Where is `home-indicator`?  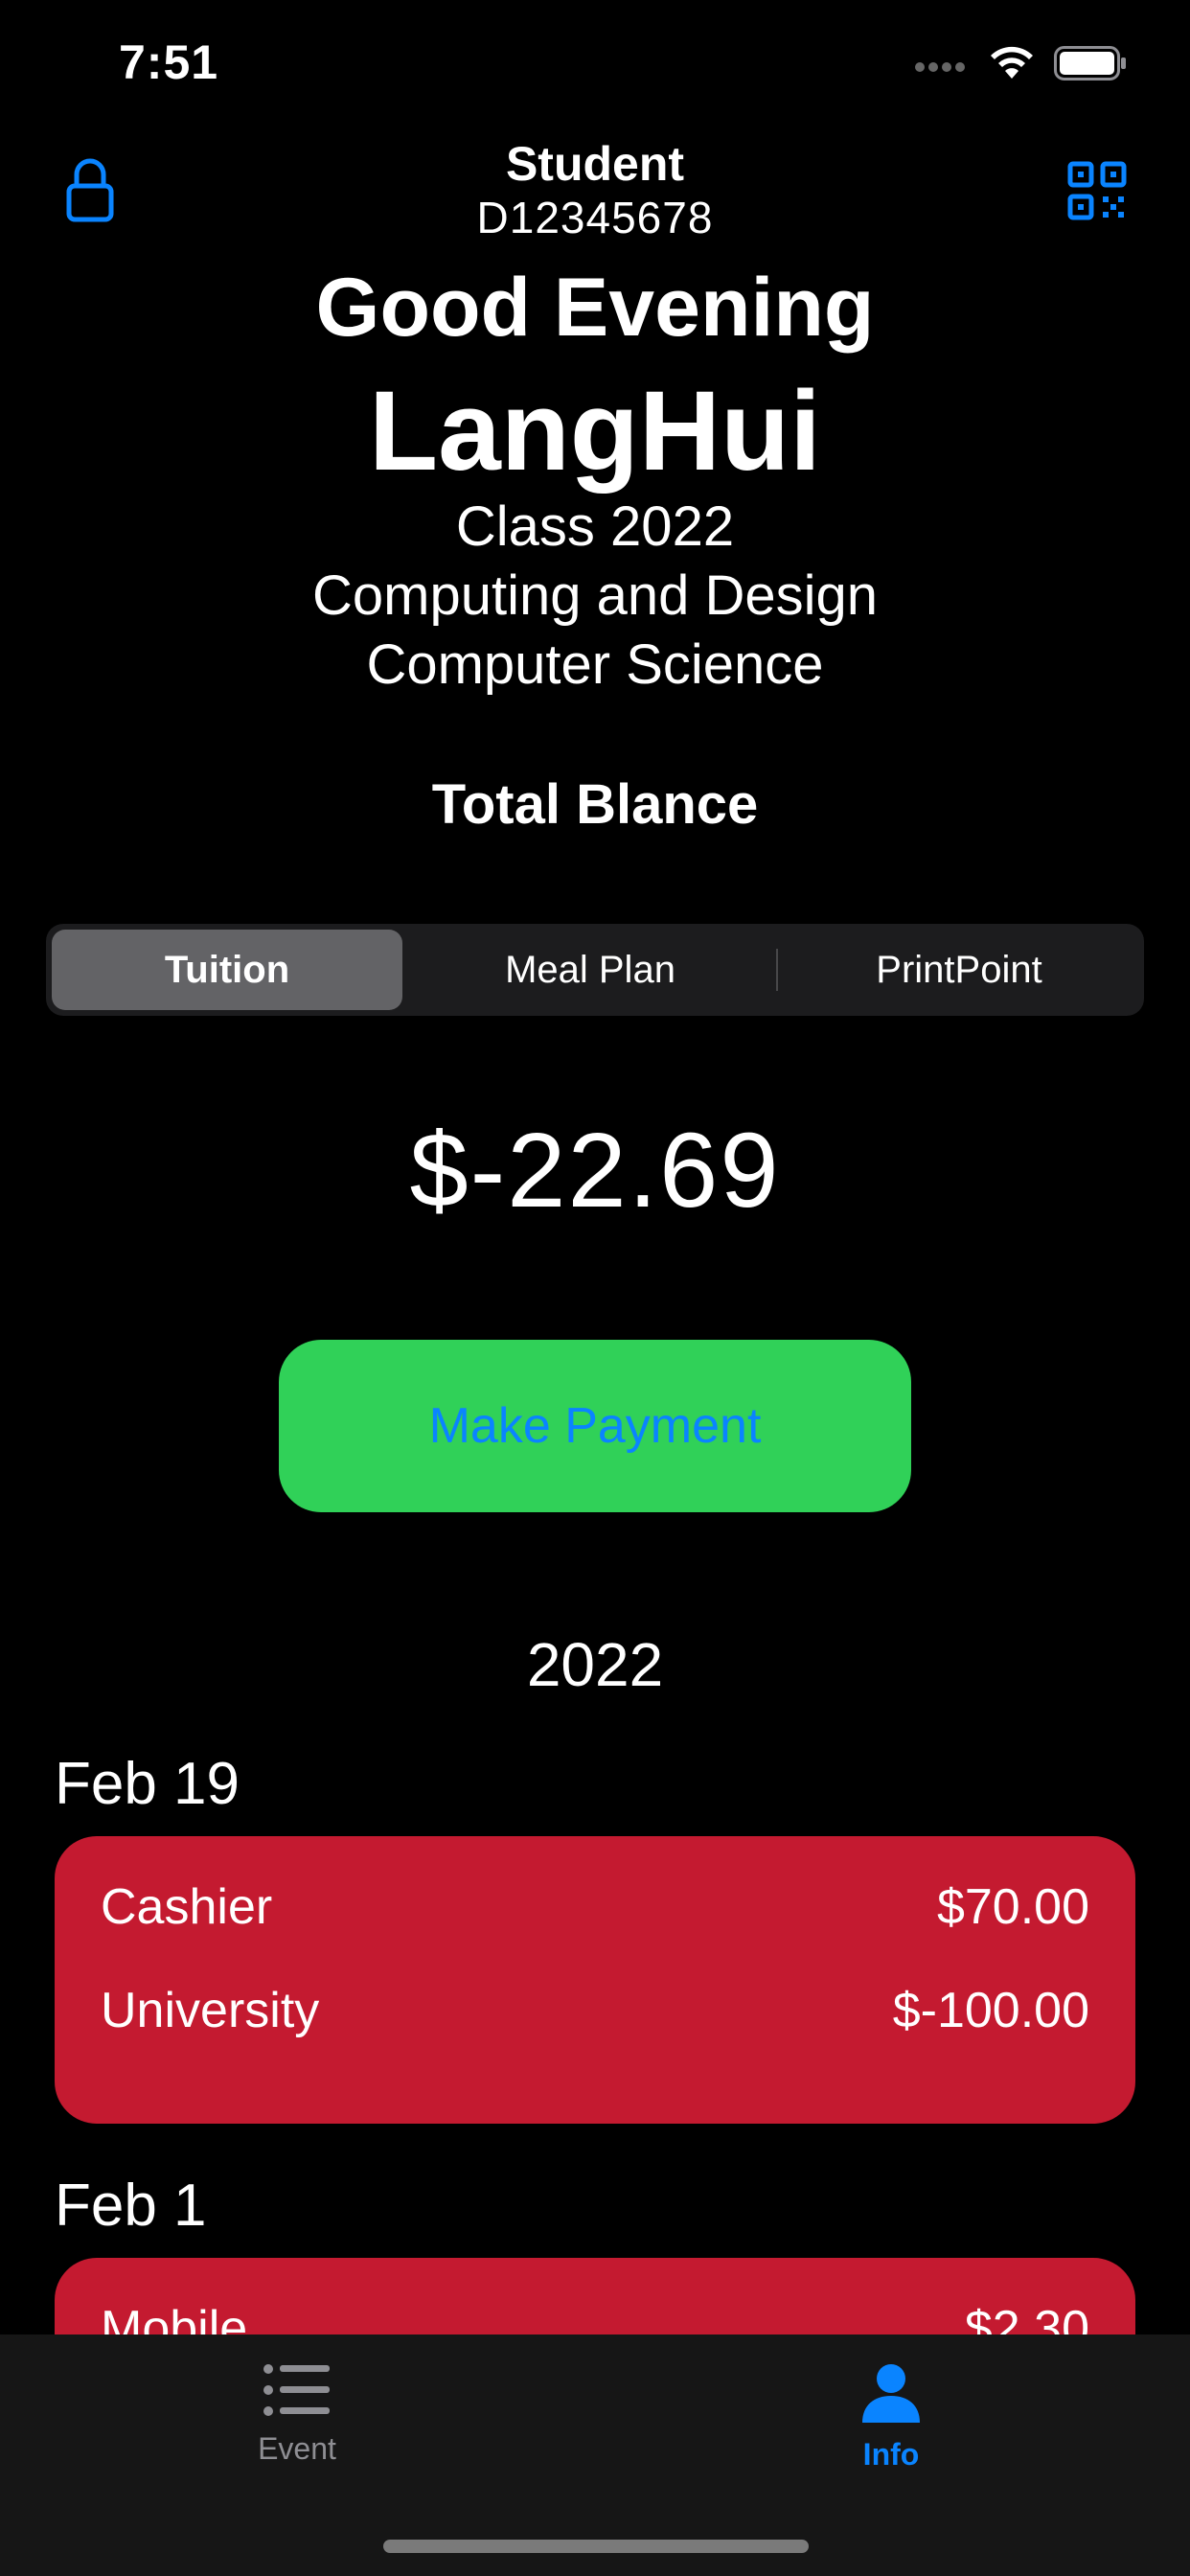
home-indicator is located at coordinates (596, 2546).